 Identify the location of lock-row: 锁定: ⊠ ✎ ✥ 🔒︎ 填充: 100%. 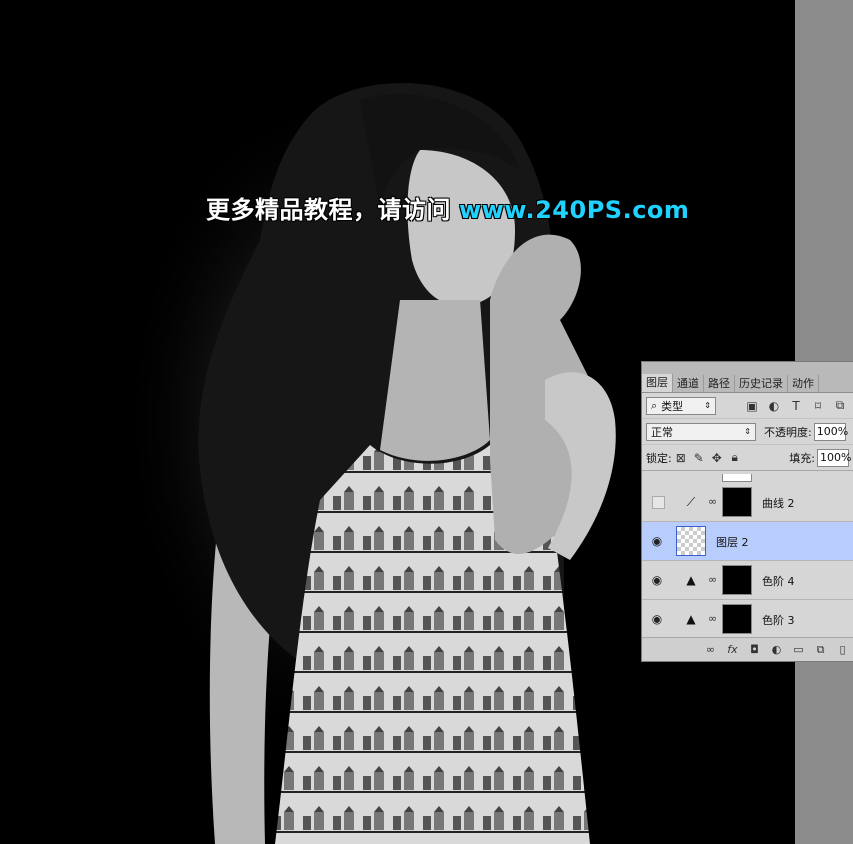
(747, 458).